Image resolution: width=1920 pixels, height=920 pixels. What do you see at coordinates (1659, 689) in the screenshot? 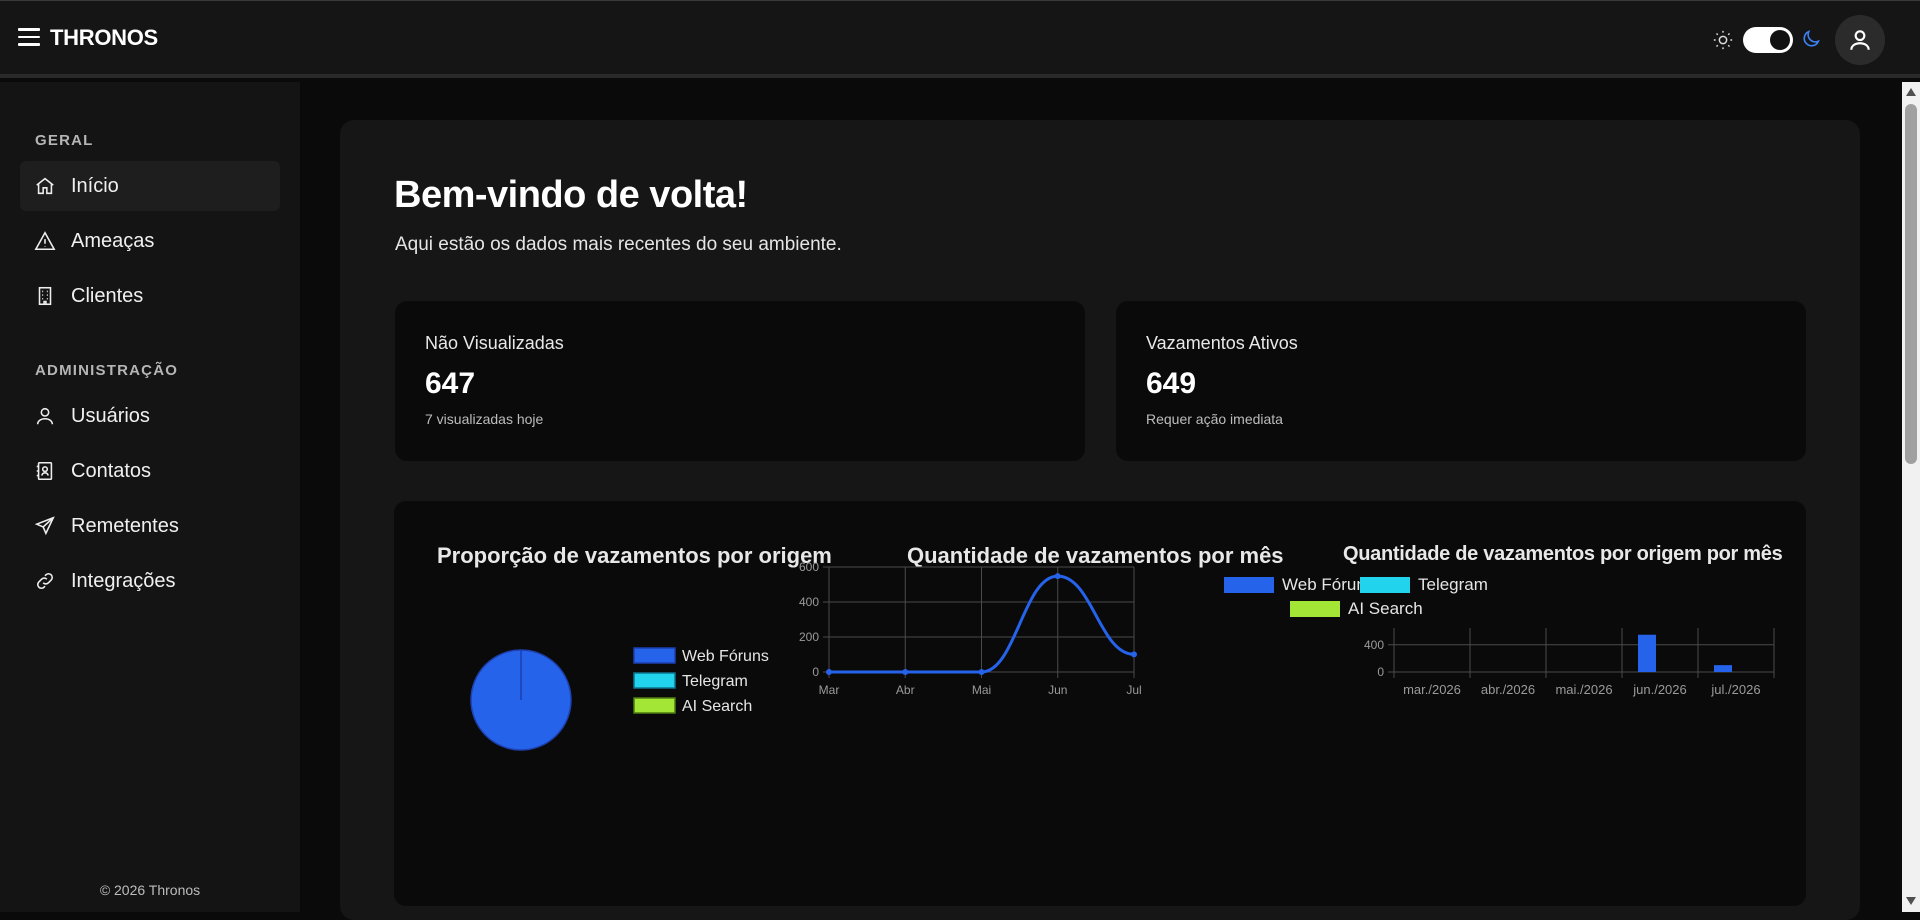
I see `x-tick-label: jun./2026` at bounding box center [1659, 689].